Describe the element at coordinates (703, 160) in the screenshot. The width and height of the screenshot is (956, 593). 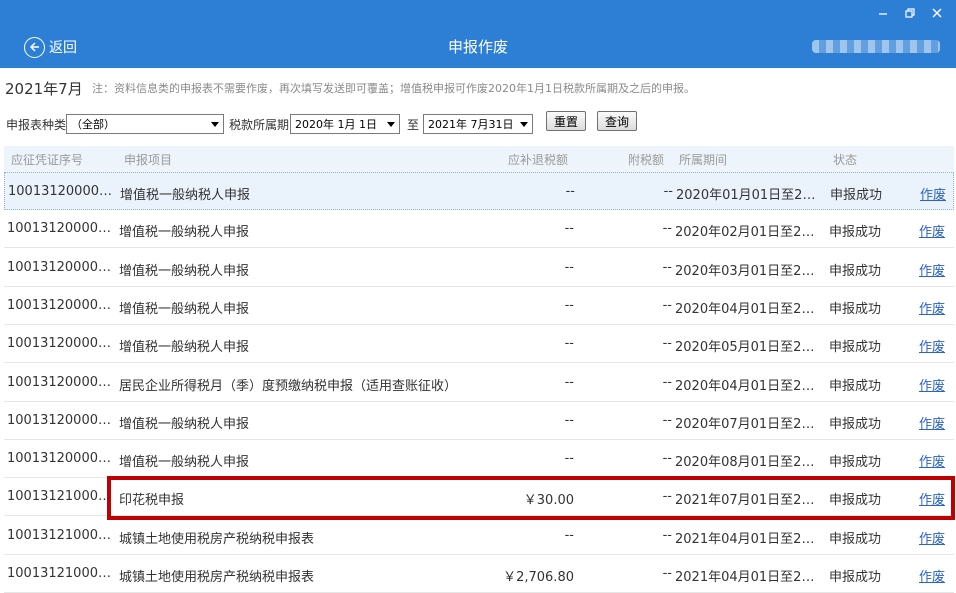
I see `header-period: 所属期间` at that location.